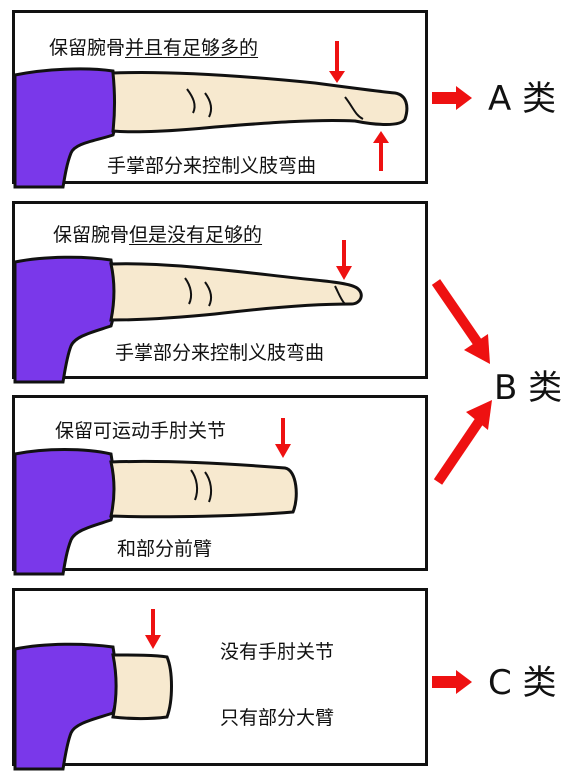 This screenshot has height=783, width=585. What do you see at coordinates (460, 321) in the screenshot?
I see `diagonal-arrow-down-icon` at bounding box center [460, 321].